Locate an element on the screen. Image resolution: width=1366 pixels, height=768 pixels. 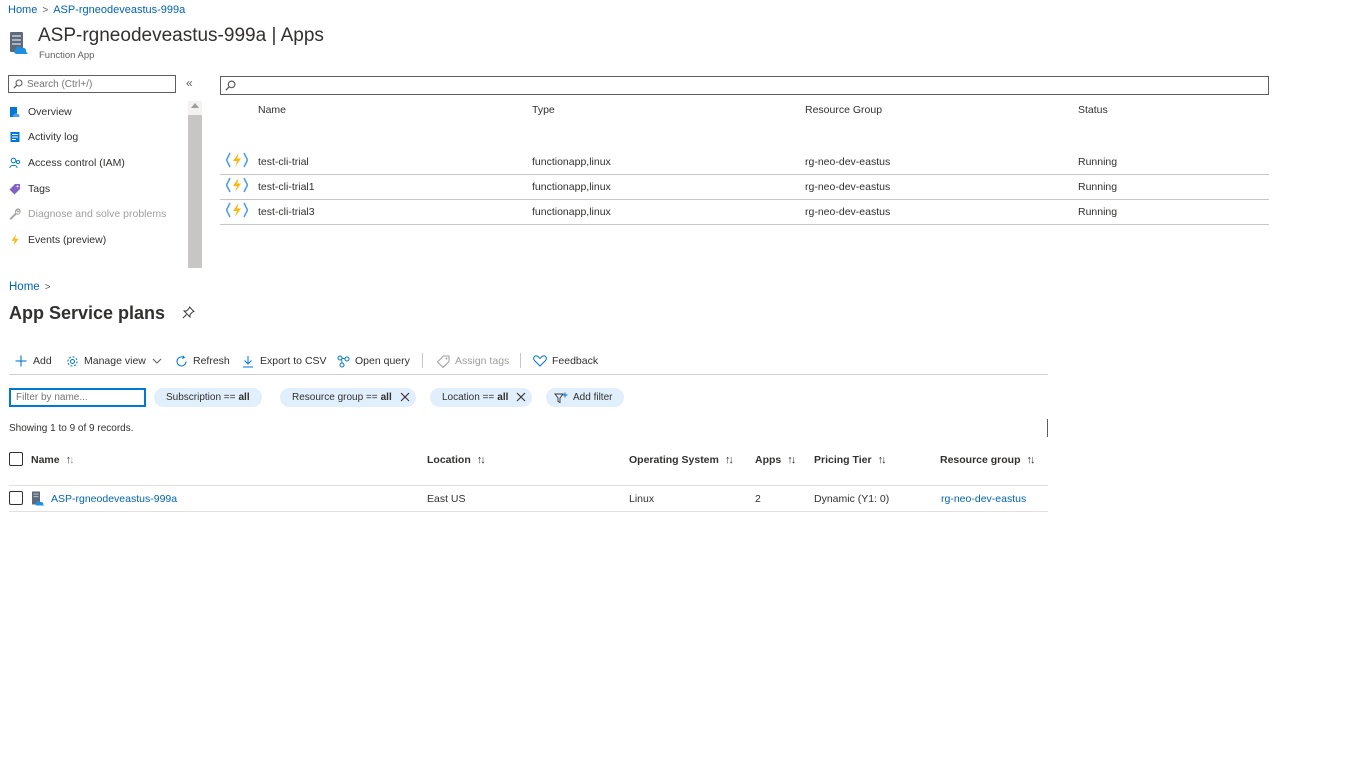
export-csv-button: Export to CSV is located at coordinates (284, 361).